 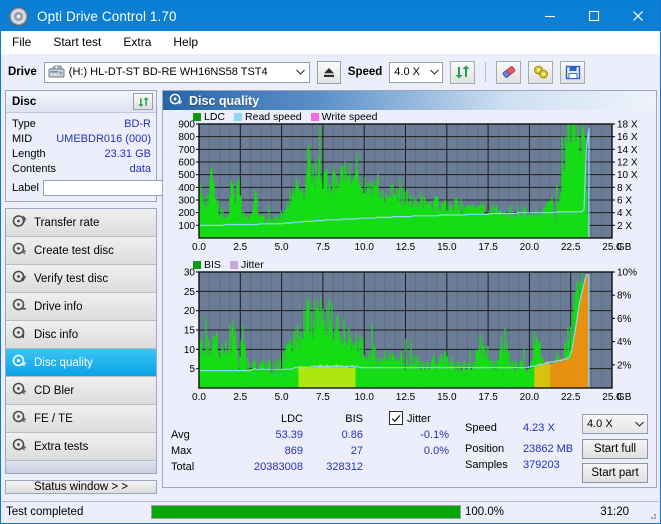 What do you see at coordinates (212, 265) in the screenshot?
I see `legend-label: BIS` at bounding box center [212, 265].